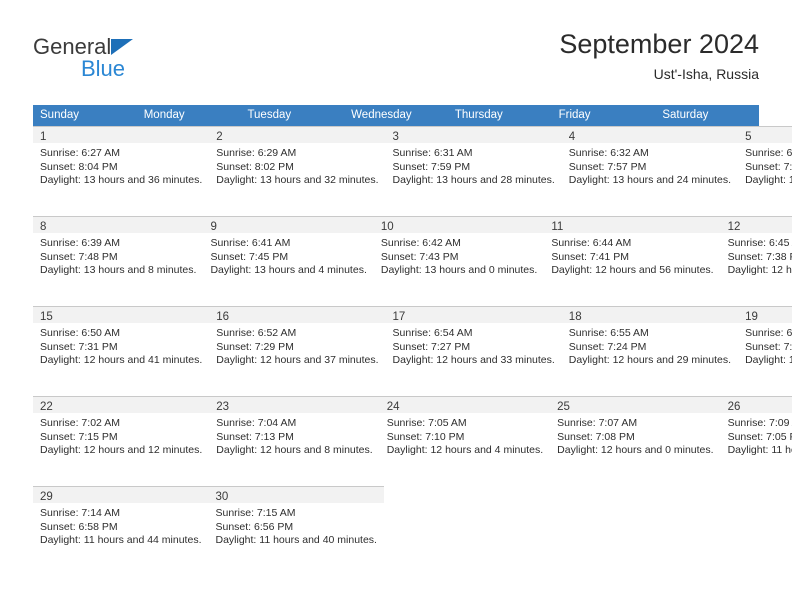  What do you see at coordinates (765, 134) in the screenshot?
I see `daynum-band: 5` at bounding box center [765, 134].